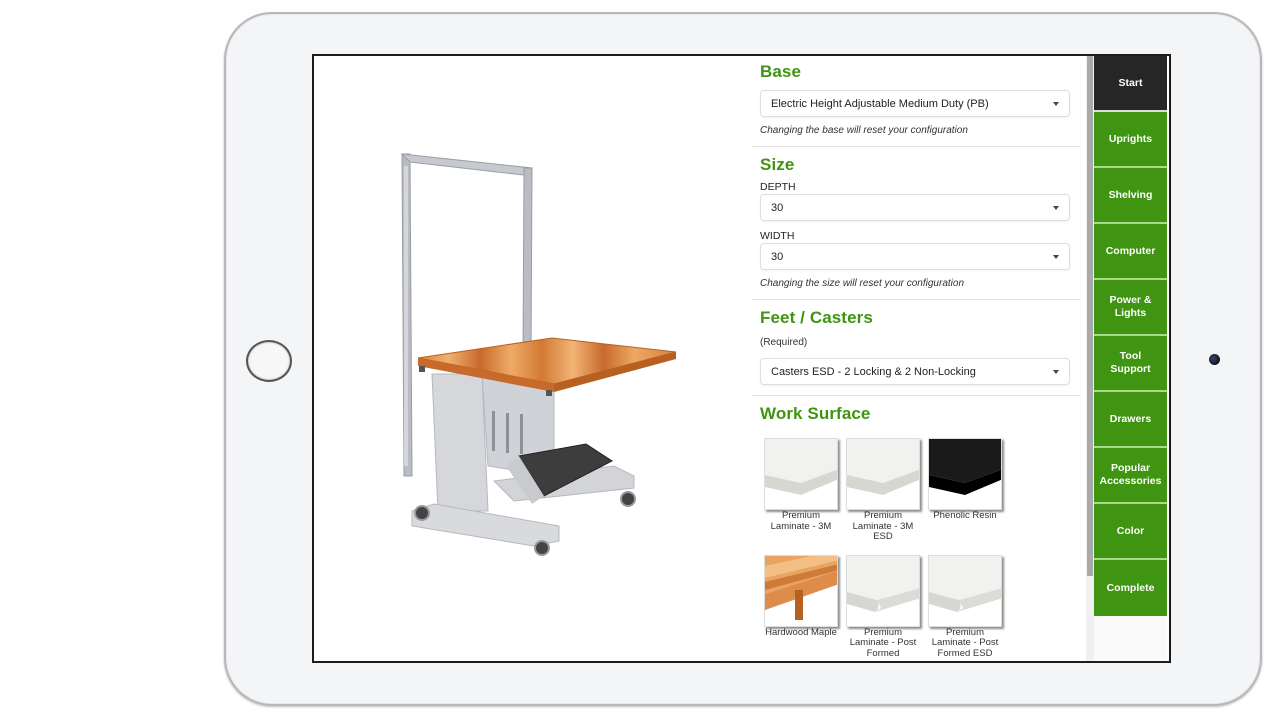 The width and height of the screenshot is (1280, 720). I want to click on swatch-label: Hardwood Maple, so click(801, 632).